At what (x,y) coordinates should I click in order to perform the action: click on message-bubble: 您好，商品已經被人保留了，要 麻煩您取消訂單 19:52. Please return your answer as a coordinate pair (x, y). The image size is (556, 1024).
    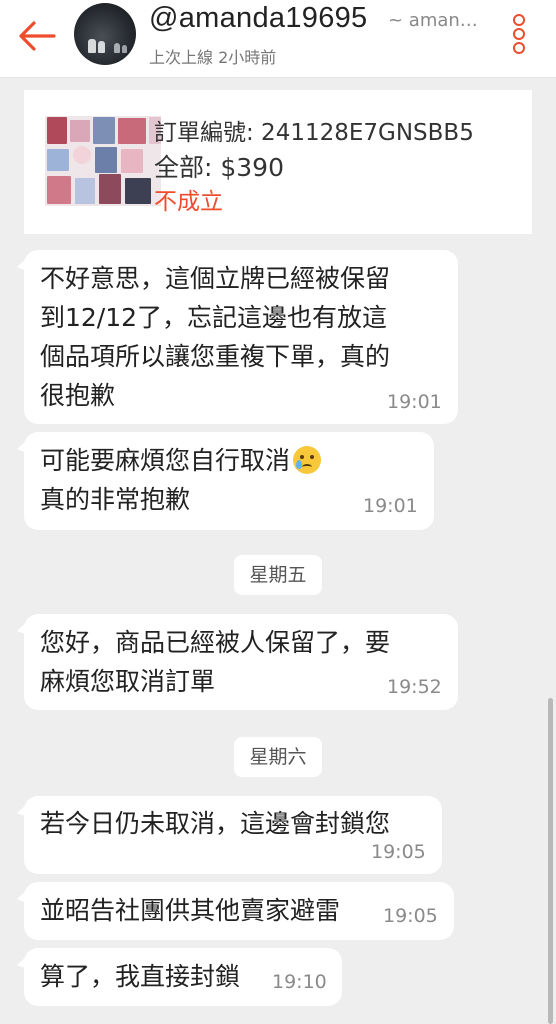
    Looking at the image, I should click on (237, 662).